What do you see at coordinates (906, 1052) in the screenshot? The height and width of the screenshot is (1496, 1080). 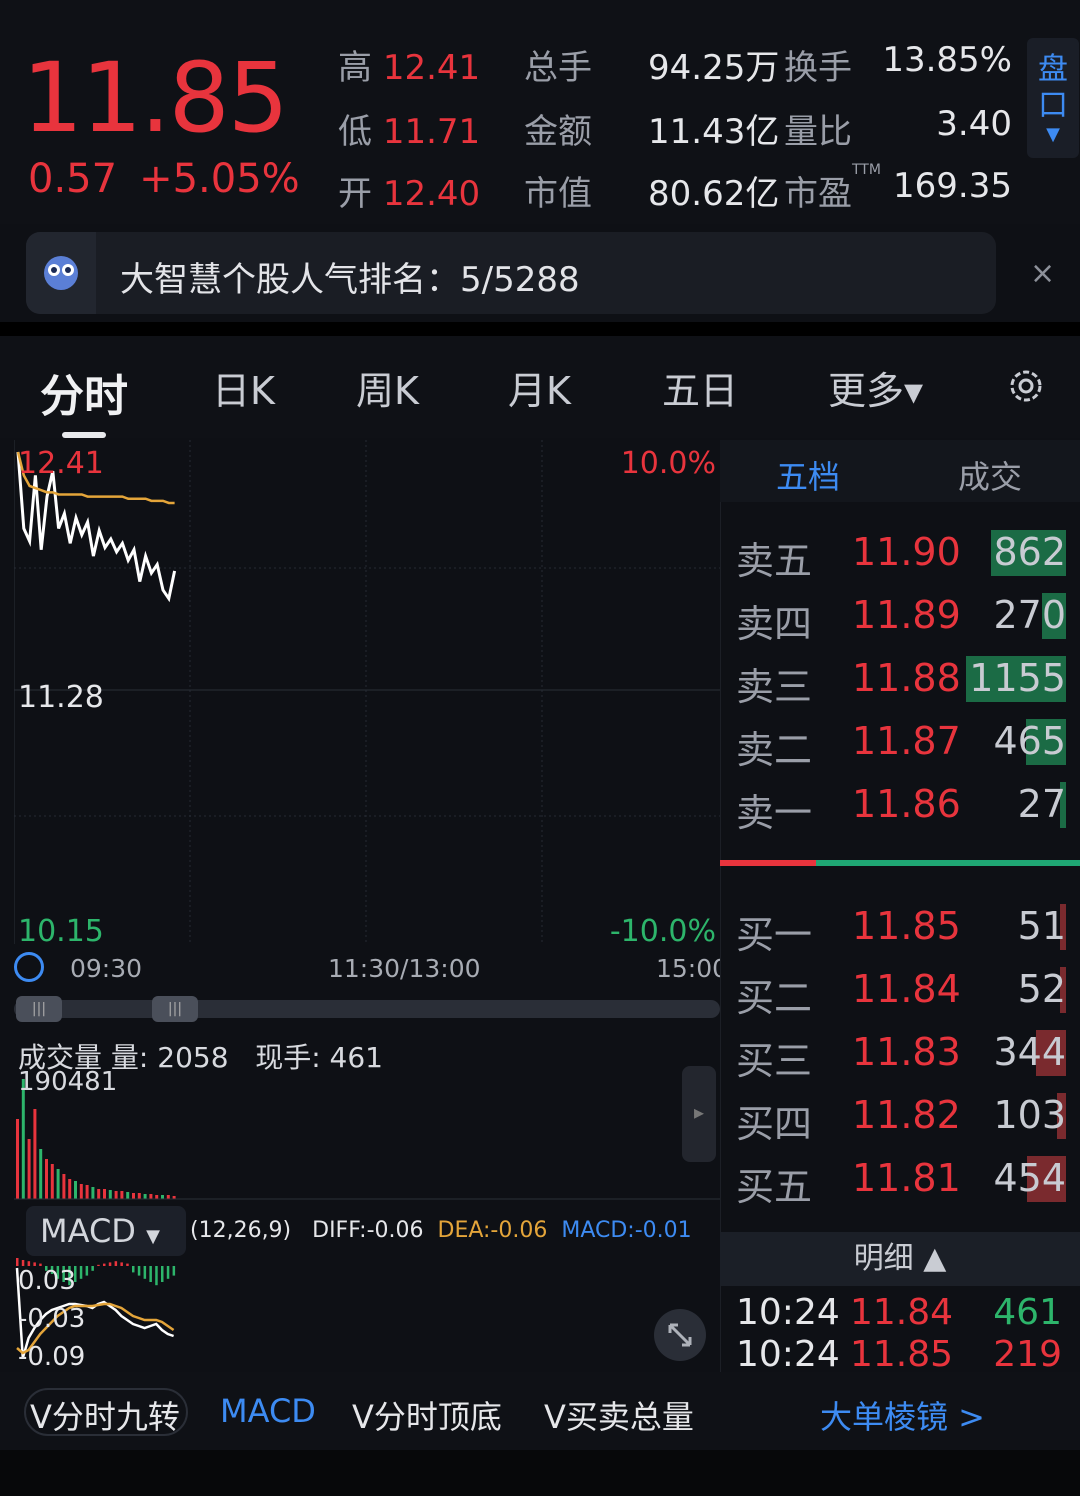 I see `order-level-price: 11.83` at bounding box center [906, 1052].